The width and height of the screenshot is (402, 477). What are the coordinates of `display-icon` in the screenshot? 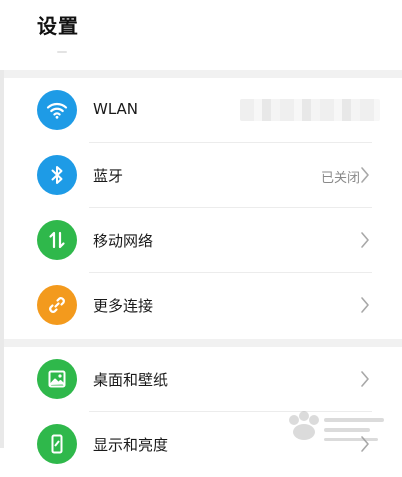 It's located at (57, 444).